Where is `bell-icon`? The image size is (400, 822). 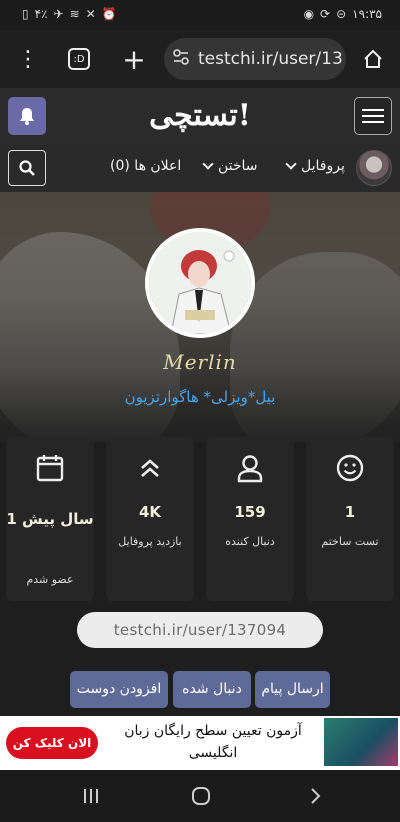 bell-icon is located at coordinates (27, 116).